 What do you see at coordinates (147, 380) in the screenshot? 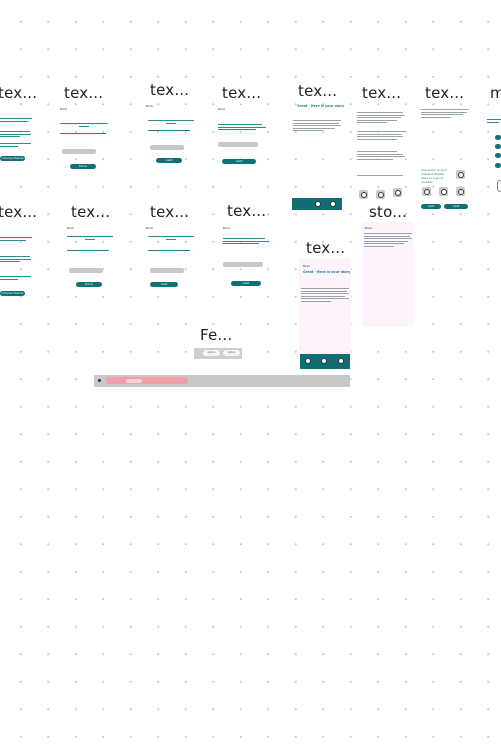
I see `progress-fill` at bounding box center [147, 380].